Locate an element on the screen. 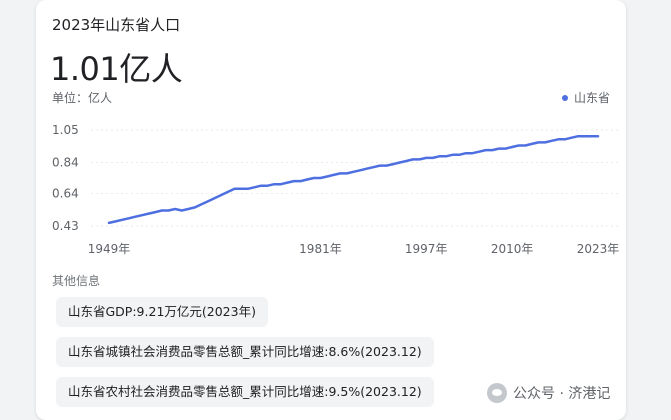 The width and height of the screenshot is (671, 420). population-value: 1.01亿人 is located at coordinates (116, 69).